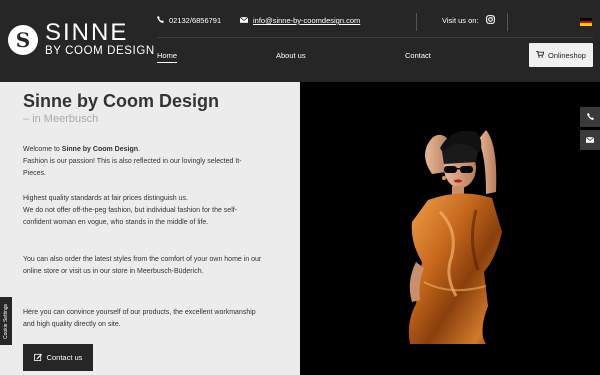 This screenshot has width=600, height=375. I want to click on logo-title: SINNE, so click(87, 32).